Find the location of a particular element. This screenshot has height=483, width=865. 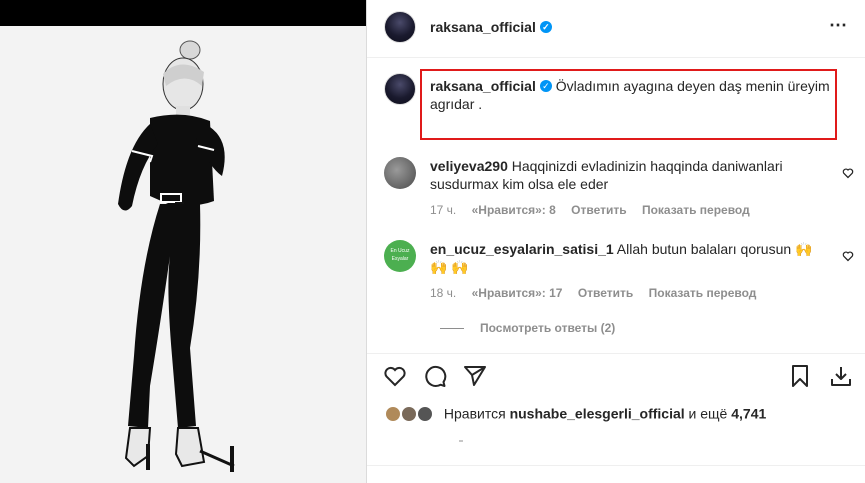

verified-badge-icon: ✓ is located at coordinates (545, 27).